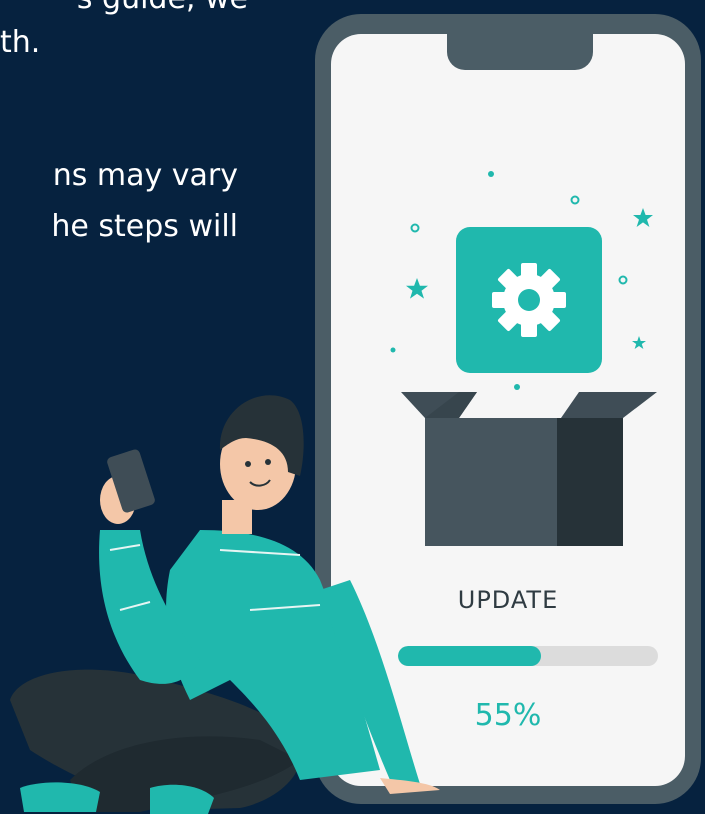 Image resolution: width=705 pixels, height=814 pixels. Describe the element at coordinates (20, 42) in the screenshot. I see `text-line: th.` at that location.